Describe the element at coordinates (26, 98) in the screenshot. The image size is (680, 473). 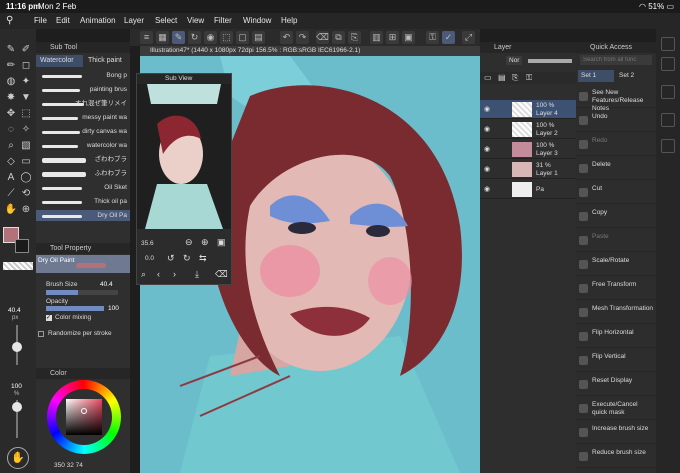
I see `fill-tool-icon: ▼` at that location.